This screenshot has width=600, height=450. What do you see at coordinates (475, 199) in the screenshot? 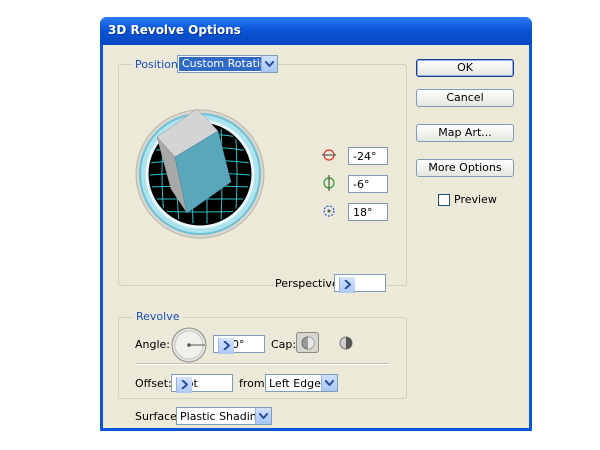
I see `preview-label: Preview` at bounding box center [475, 199].